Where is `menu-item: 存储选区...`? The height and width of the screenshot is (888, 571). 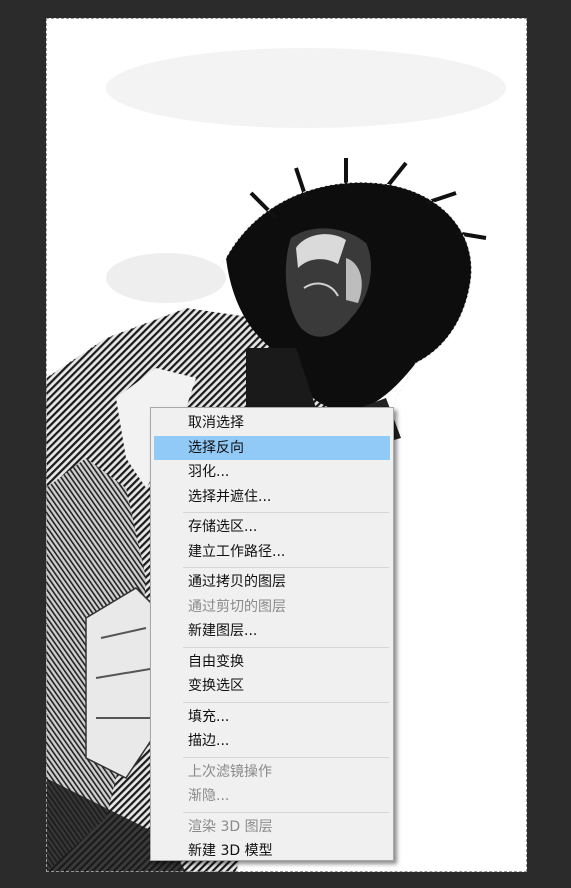 menu-item: 存储选区... is located at coordinates (272, 527).